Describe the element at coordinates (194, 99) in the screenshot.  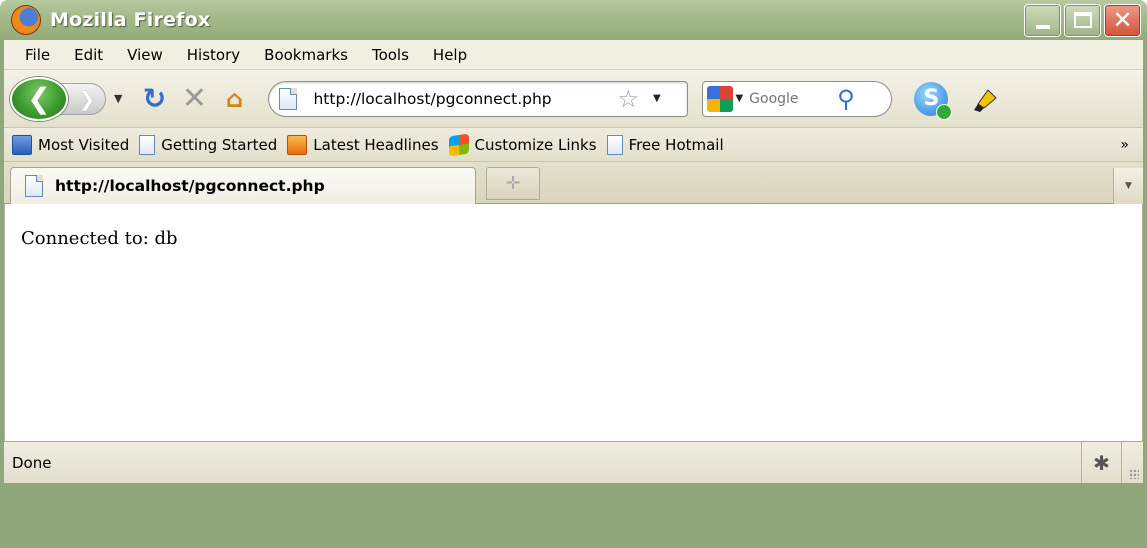
I see `stop-icon: ✕` at that location.